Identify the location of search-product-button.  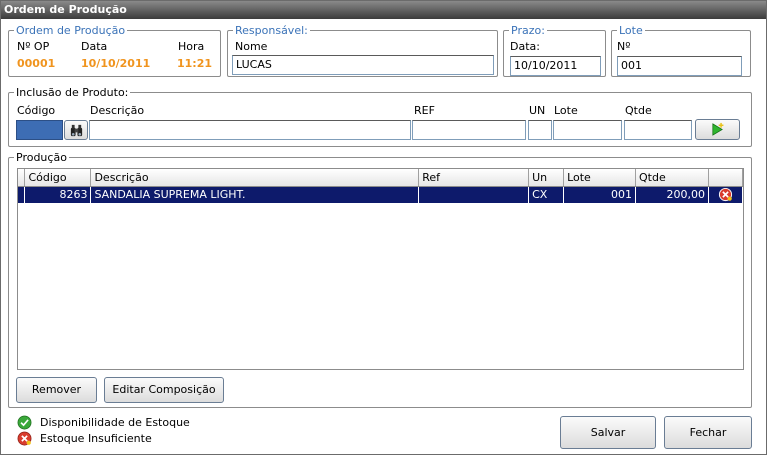
(76, 130).